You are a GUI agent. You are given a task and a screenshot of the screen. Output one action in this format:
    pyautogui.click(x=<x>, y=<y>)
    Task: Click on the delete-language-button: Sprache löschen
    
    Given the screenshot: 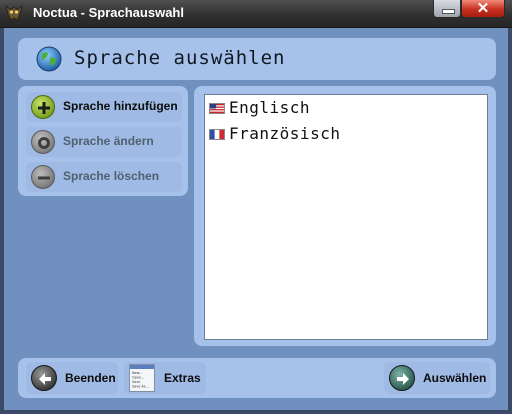 What is the action you would take?
    pyautogui.click(x=104, y=177)
    